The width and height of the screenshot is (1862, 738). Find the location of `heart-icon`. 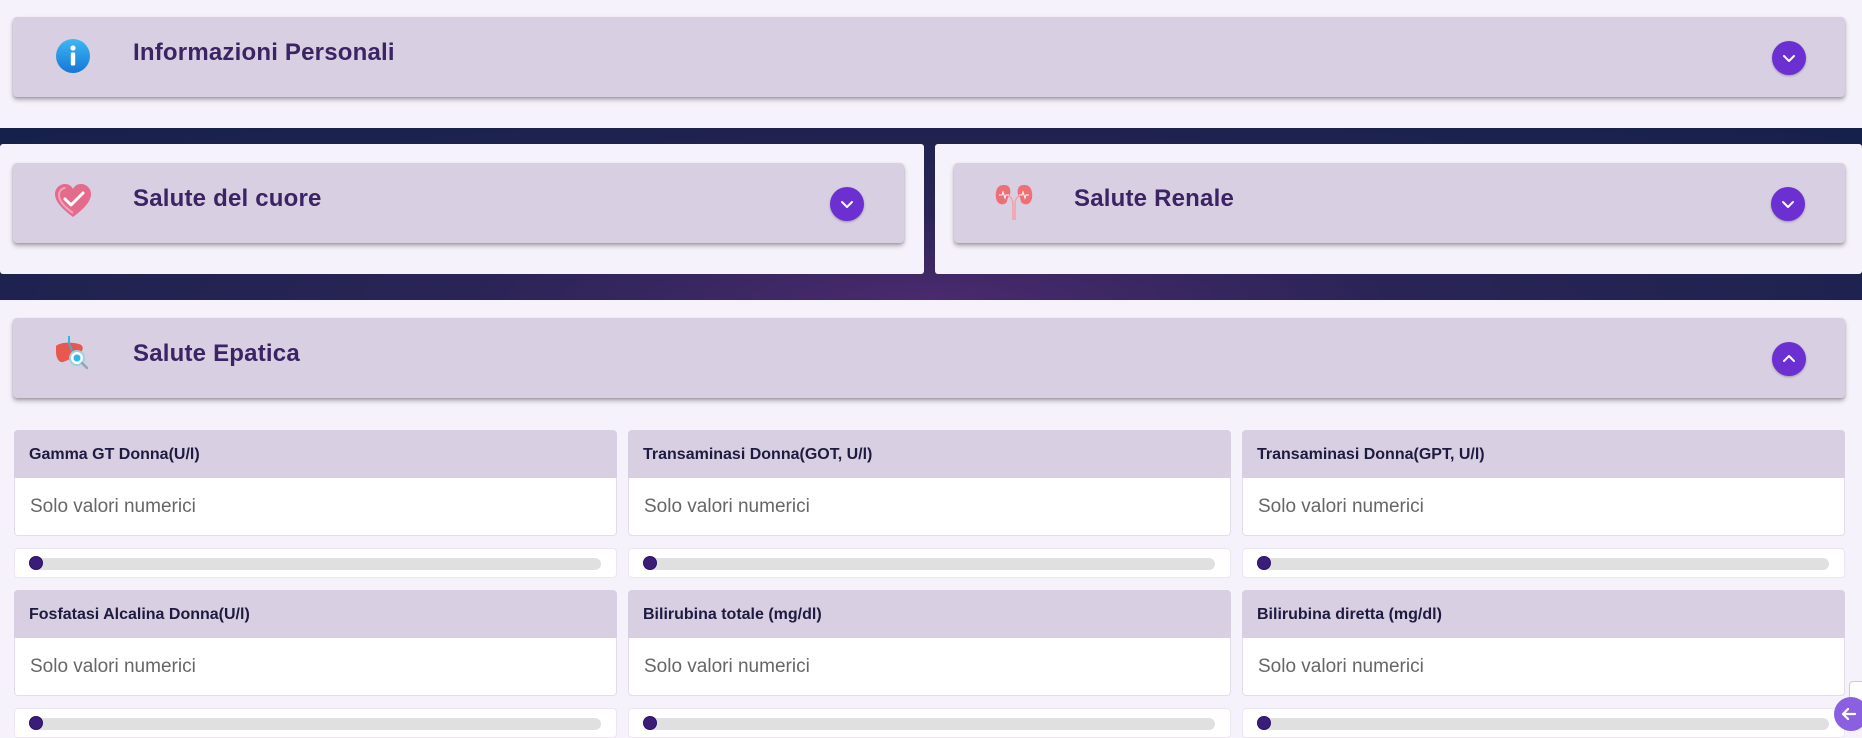

heart-icon is located at coordinates (73, 202).